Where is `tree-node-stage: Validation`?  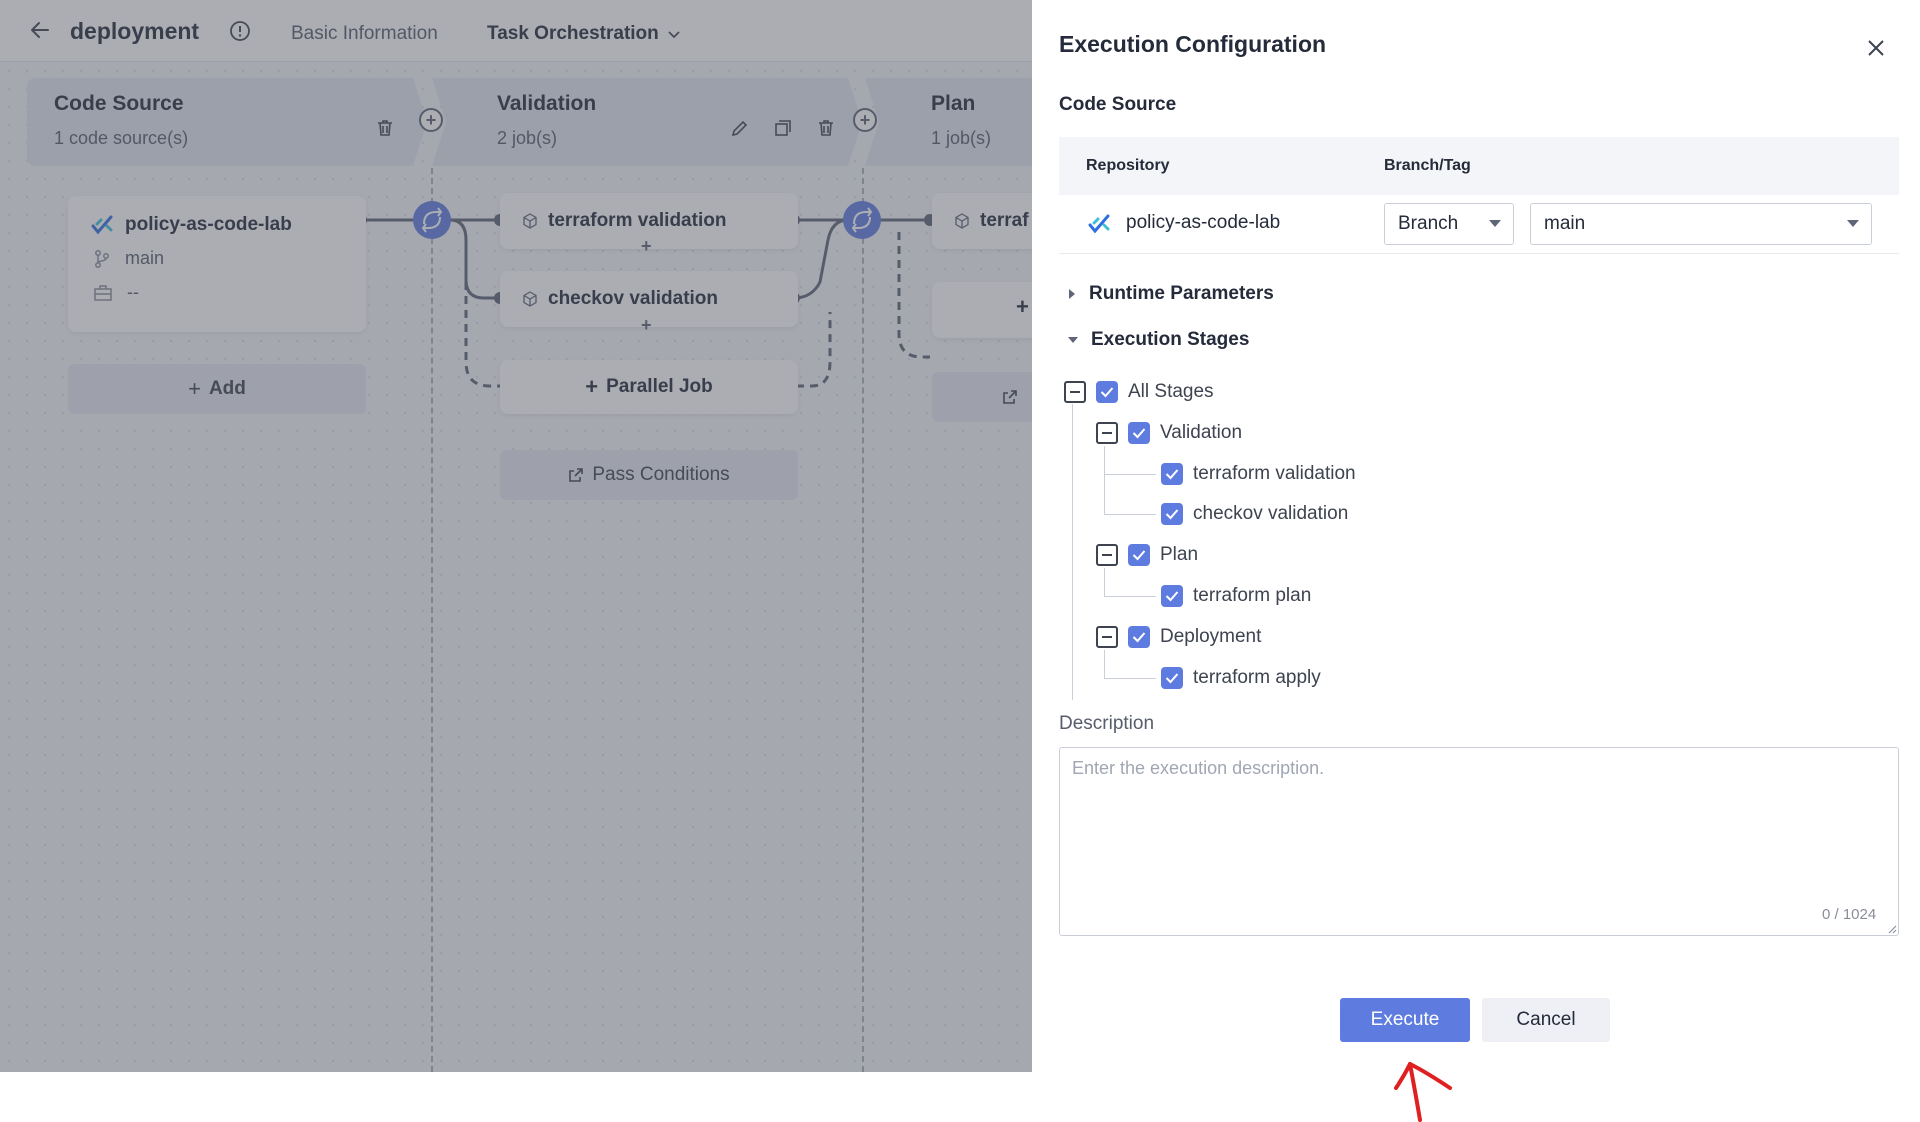 tree-node-stage: Validation is located at coordinates (1169, 433).